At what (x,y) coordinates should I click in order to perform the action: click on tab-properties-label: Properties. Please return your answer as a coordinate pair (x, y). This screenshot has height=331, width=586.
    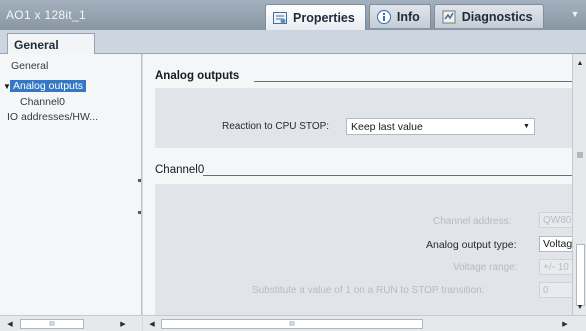
    Looking at the image, I should click on (324, 17).